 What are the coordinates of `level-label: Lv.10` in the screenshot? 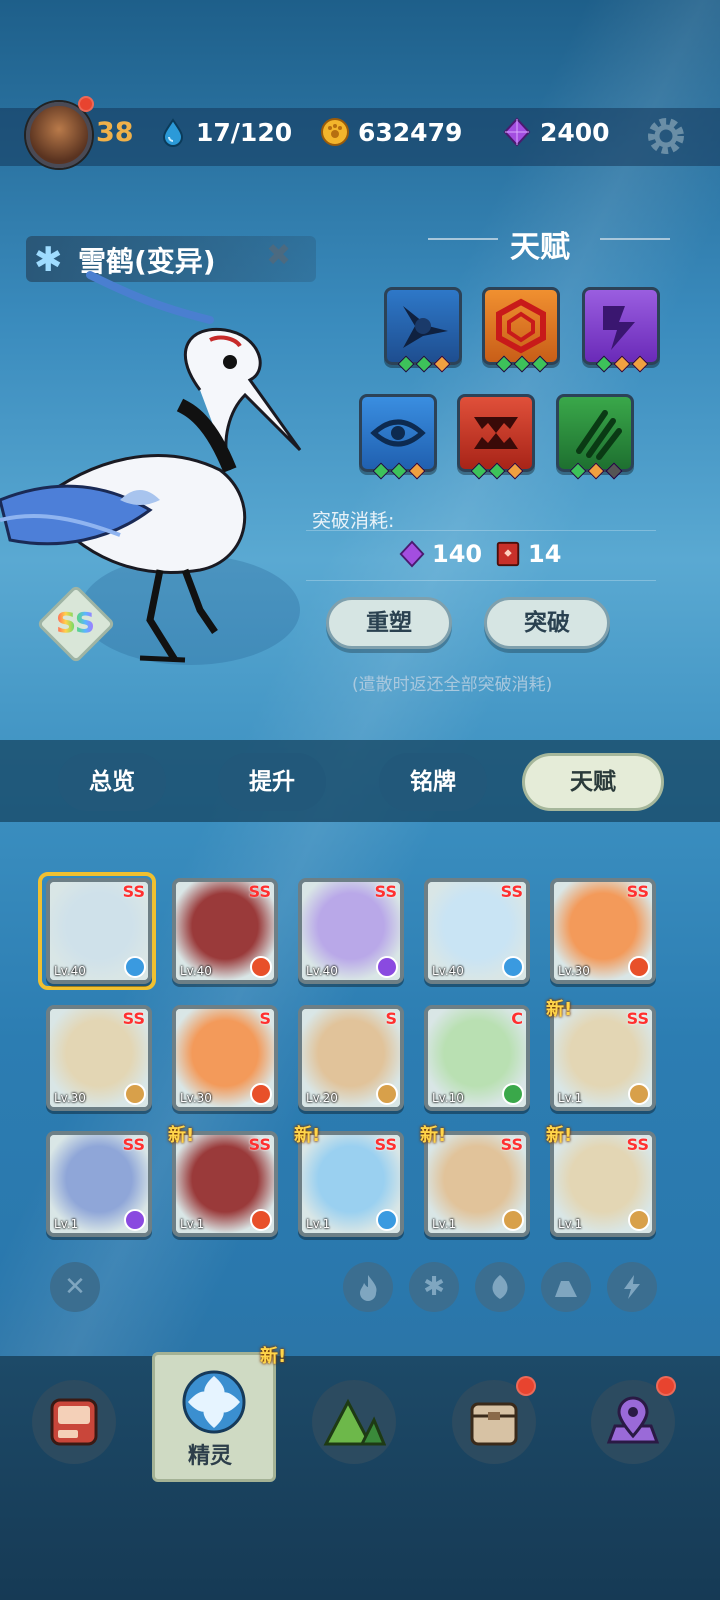 It's located at (448, 1098).